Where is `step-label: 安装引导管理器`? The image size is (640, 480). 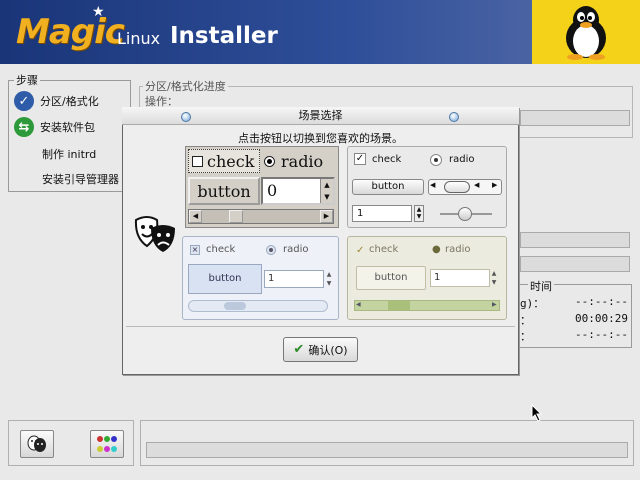
step-label: 安装引导管理器 is located at coordinates (80, 179).